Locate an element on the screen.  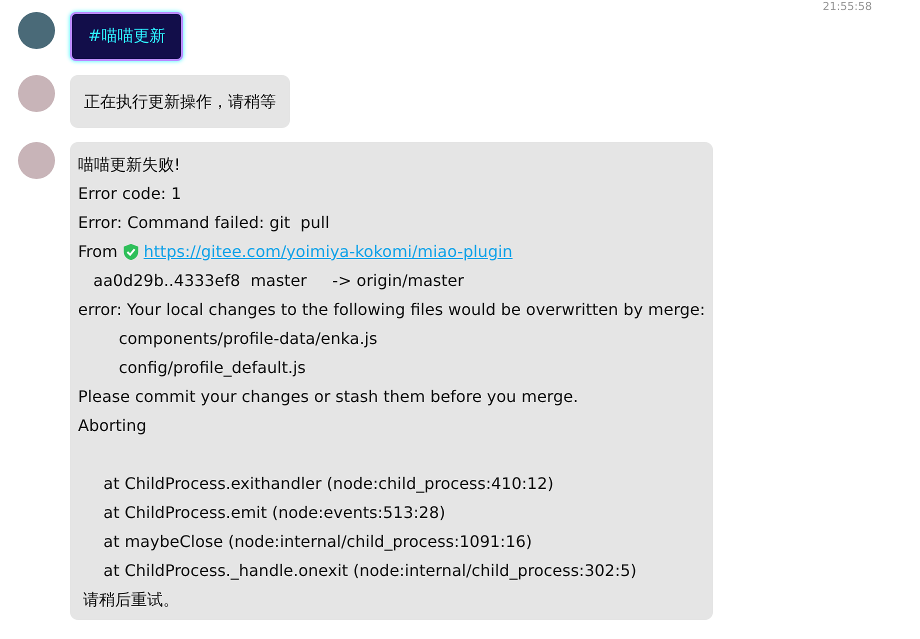
message-line: error: Your local changes to the following files would be overwritten by merge: is located at coordinates (392, 310).